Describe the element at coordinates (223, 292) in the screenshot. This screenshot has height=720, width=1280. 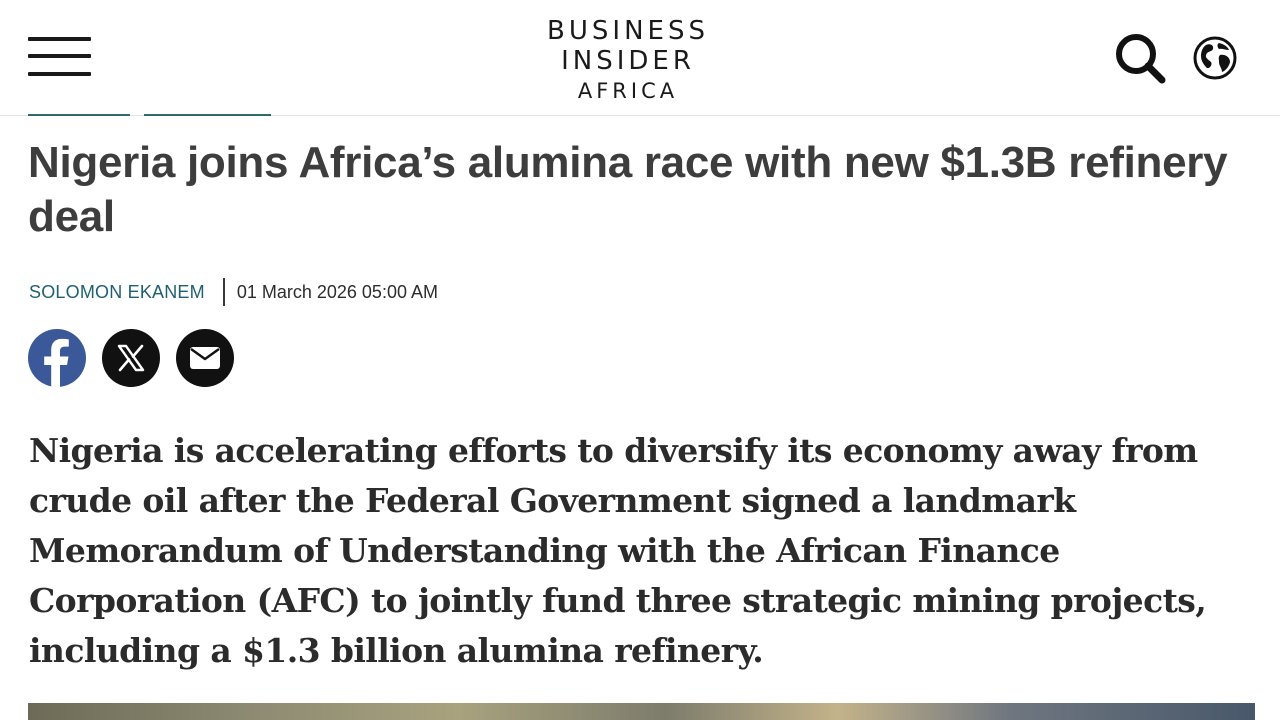
I see `meta-divider` at that location.